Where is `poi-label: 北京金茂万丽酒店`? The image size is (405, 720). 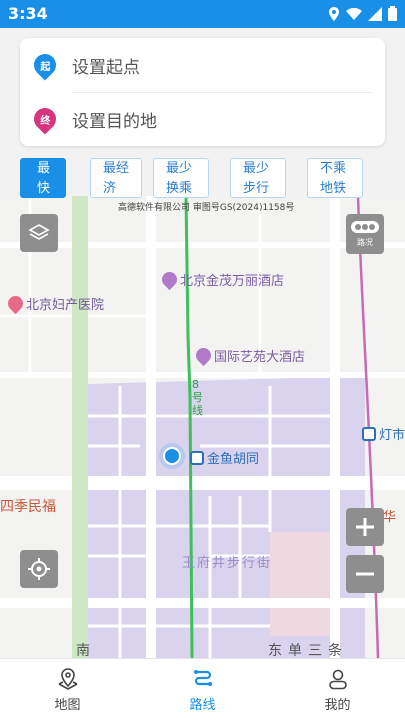 poi-label: 北京金茂万丽酒店 is located at coordinates (232, 281).